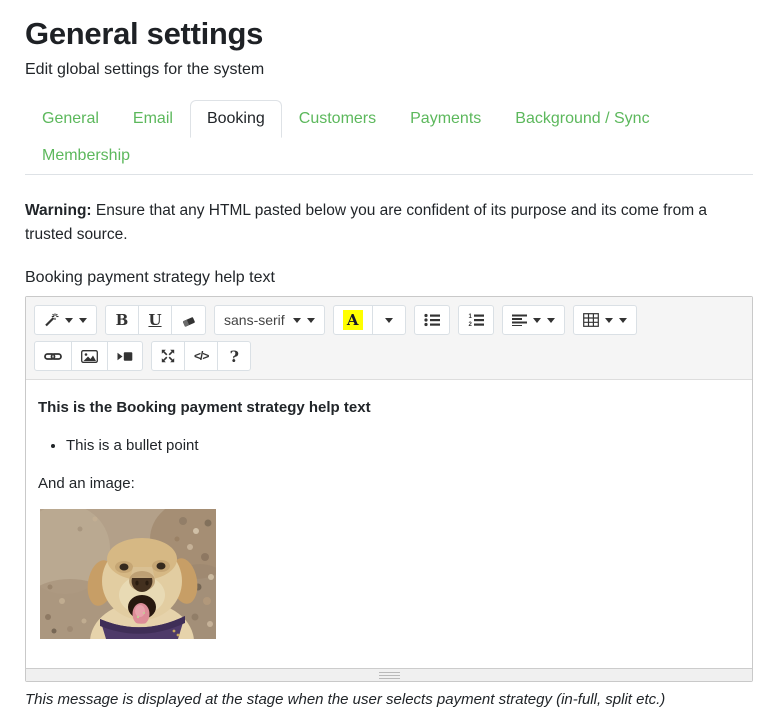 The height and width of the screenshot is (719, 768). Describe the element at coordinates (590, 320) in the screenshot. I see `table-grid-icon` at that location.